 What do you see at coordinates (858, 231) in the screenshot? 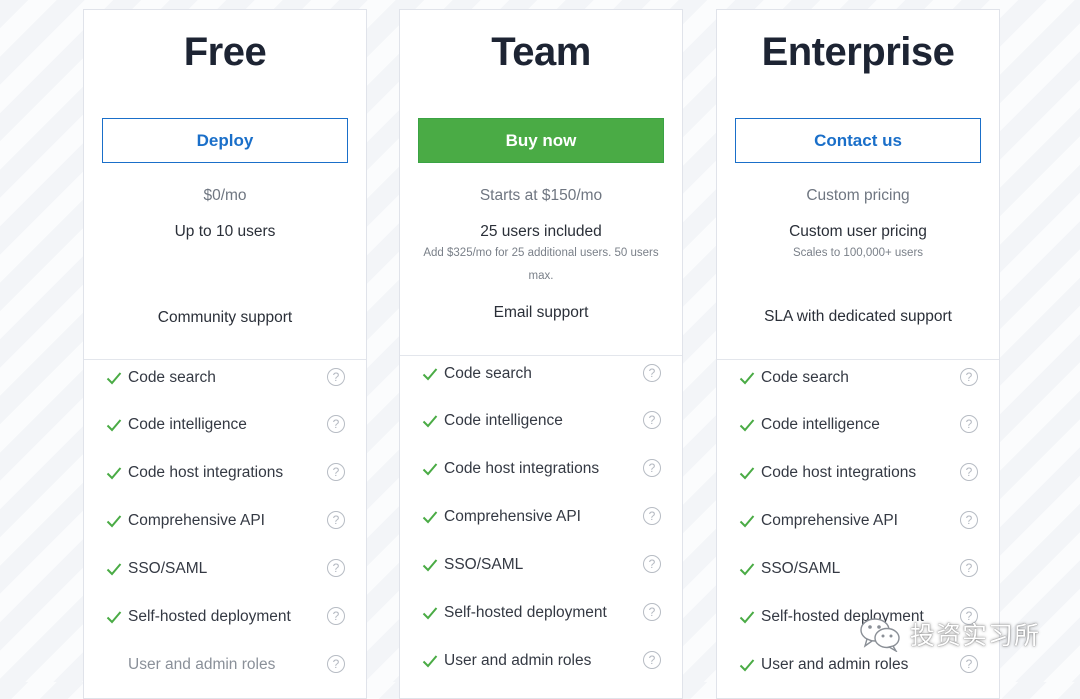
I see `plan-users: Custom user pricing` at bounding box center [858, 231].